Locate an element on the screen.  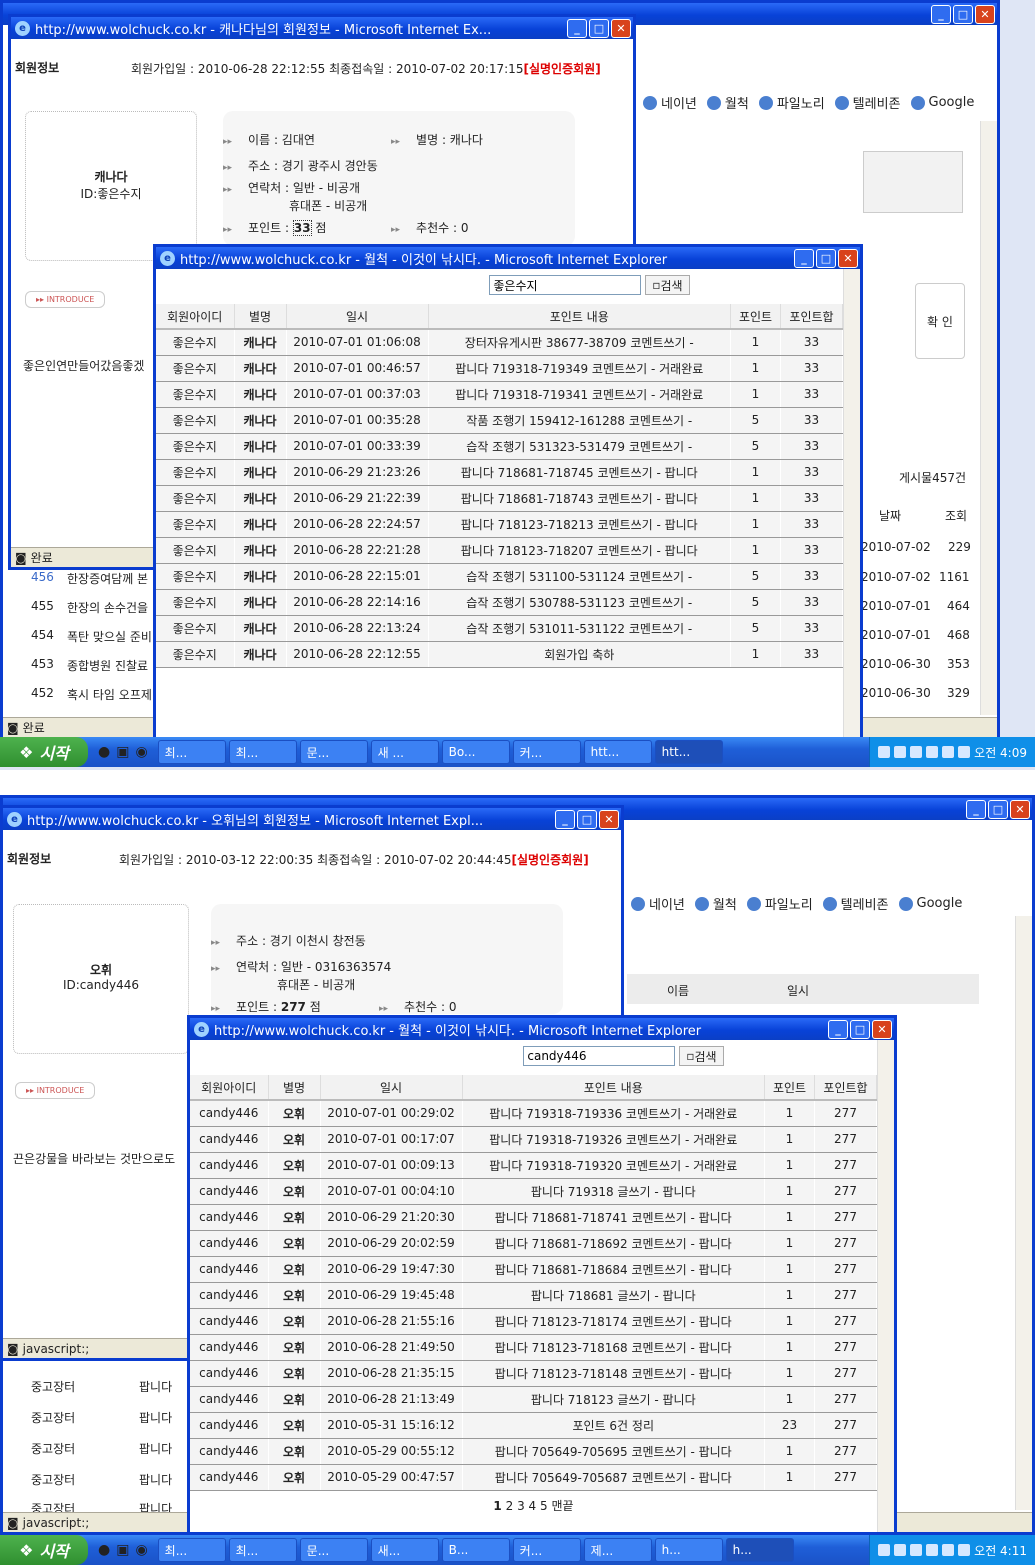
page-link: 3 is located at coordinates (521, 1506).